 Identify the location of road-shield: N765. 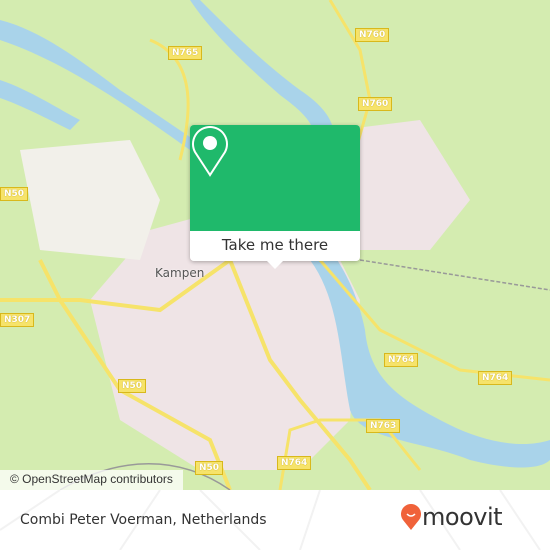
(185, 53).